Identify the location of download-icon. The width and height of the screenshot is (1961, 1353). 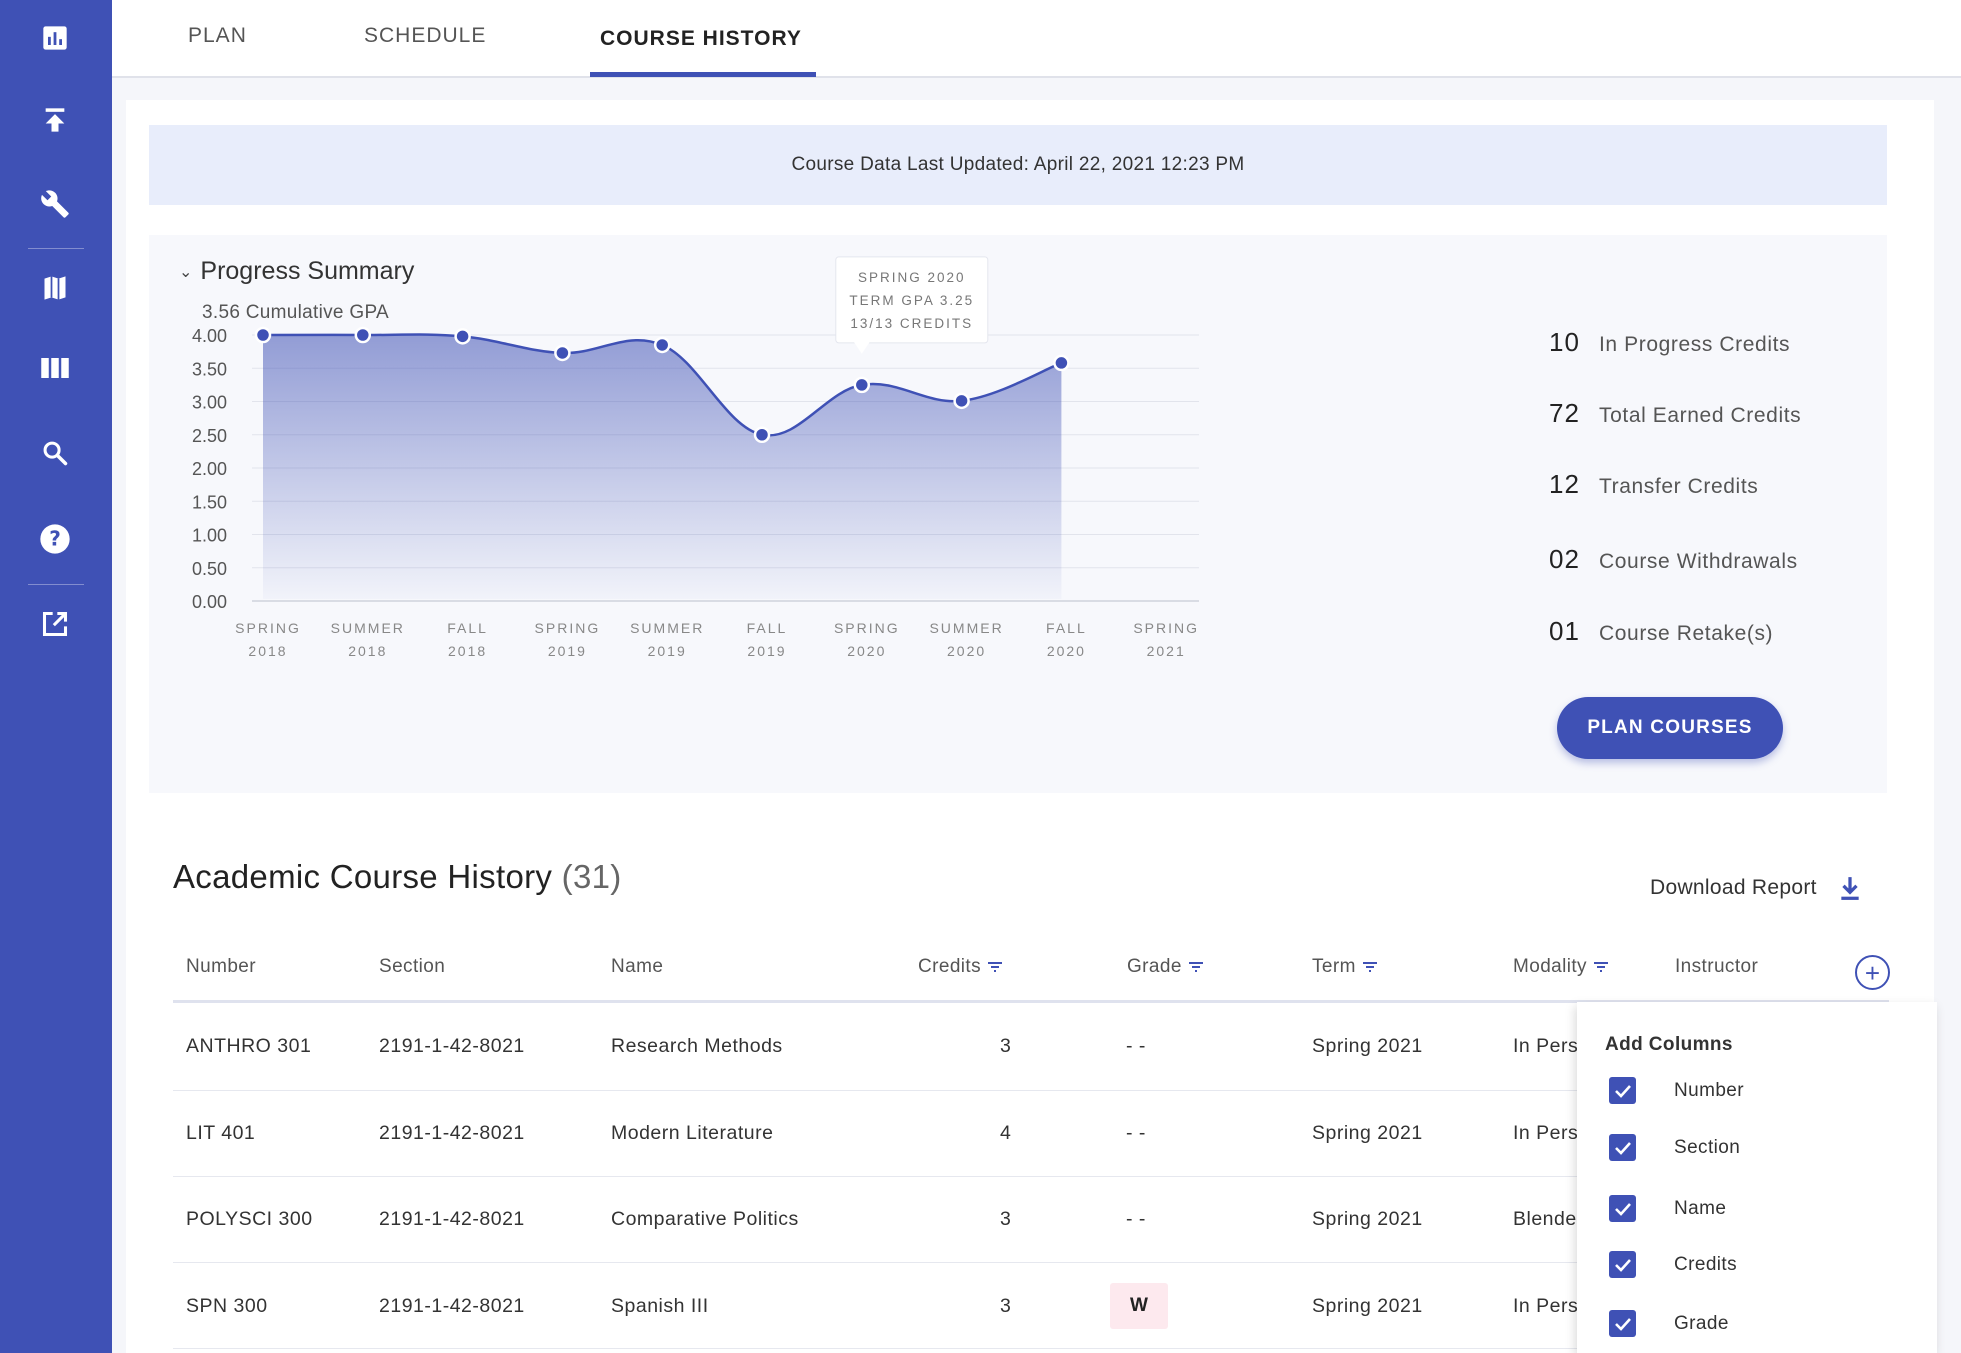
(1850, 888).